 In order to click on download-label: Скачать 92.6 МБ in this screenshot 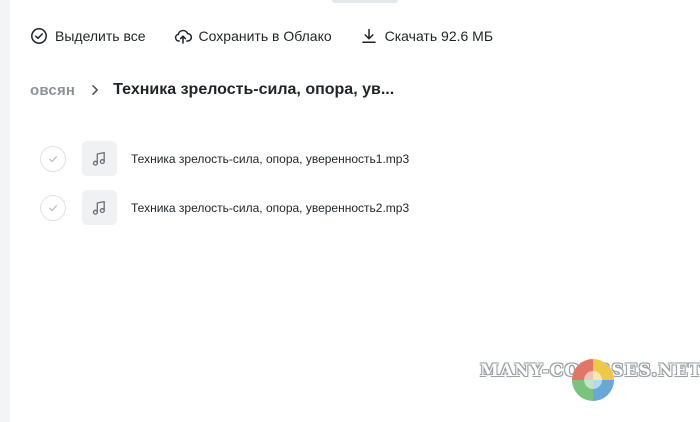, I will do `click(439, 36)`.